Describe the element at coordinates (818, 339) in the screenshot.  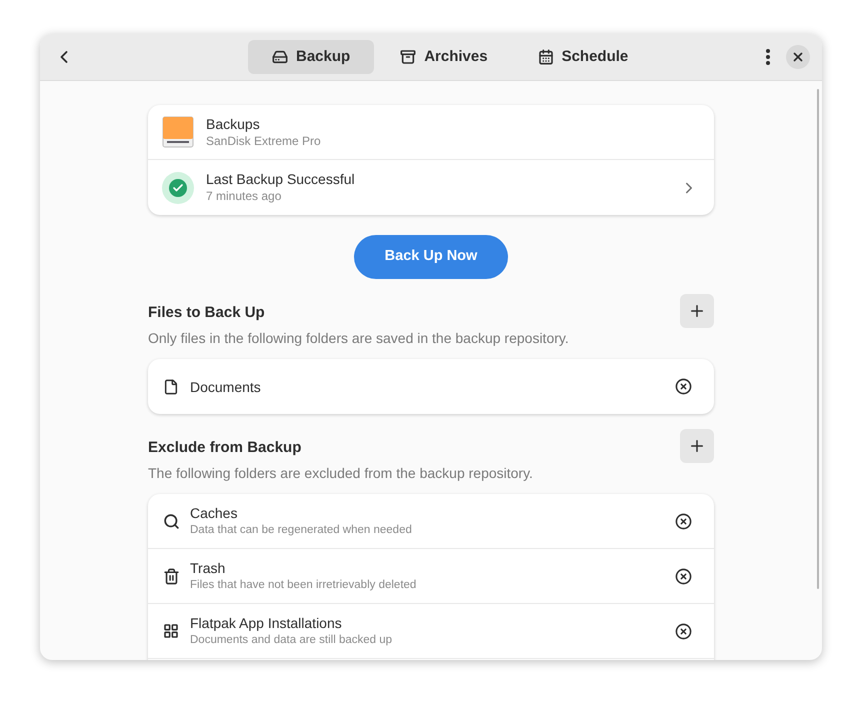
I see `scrollbar` at that location.